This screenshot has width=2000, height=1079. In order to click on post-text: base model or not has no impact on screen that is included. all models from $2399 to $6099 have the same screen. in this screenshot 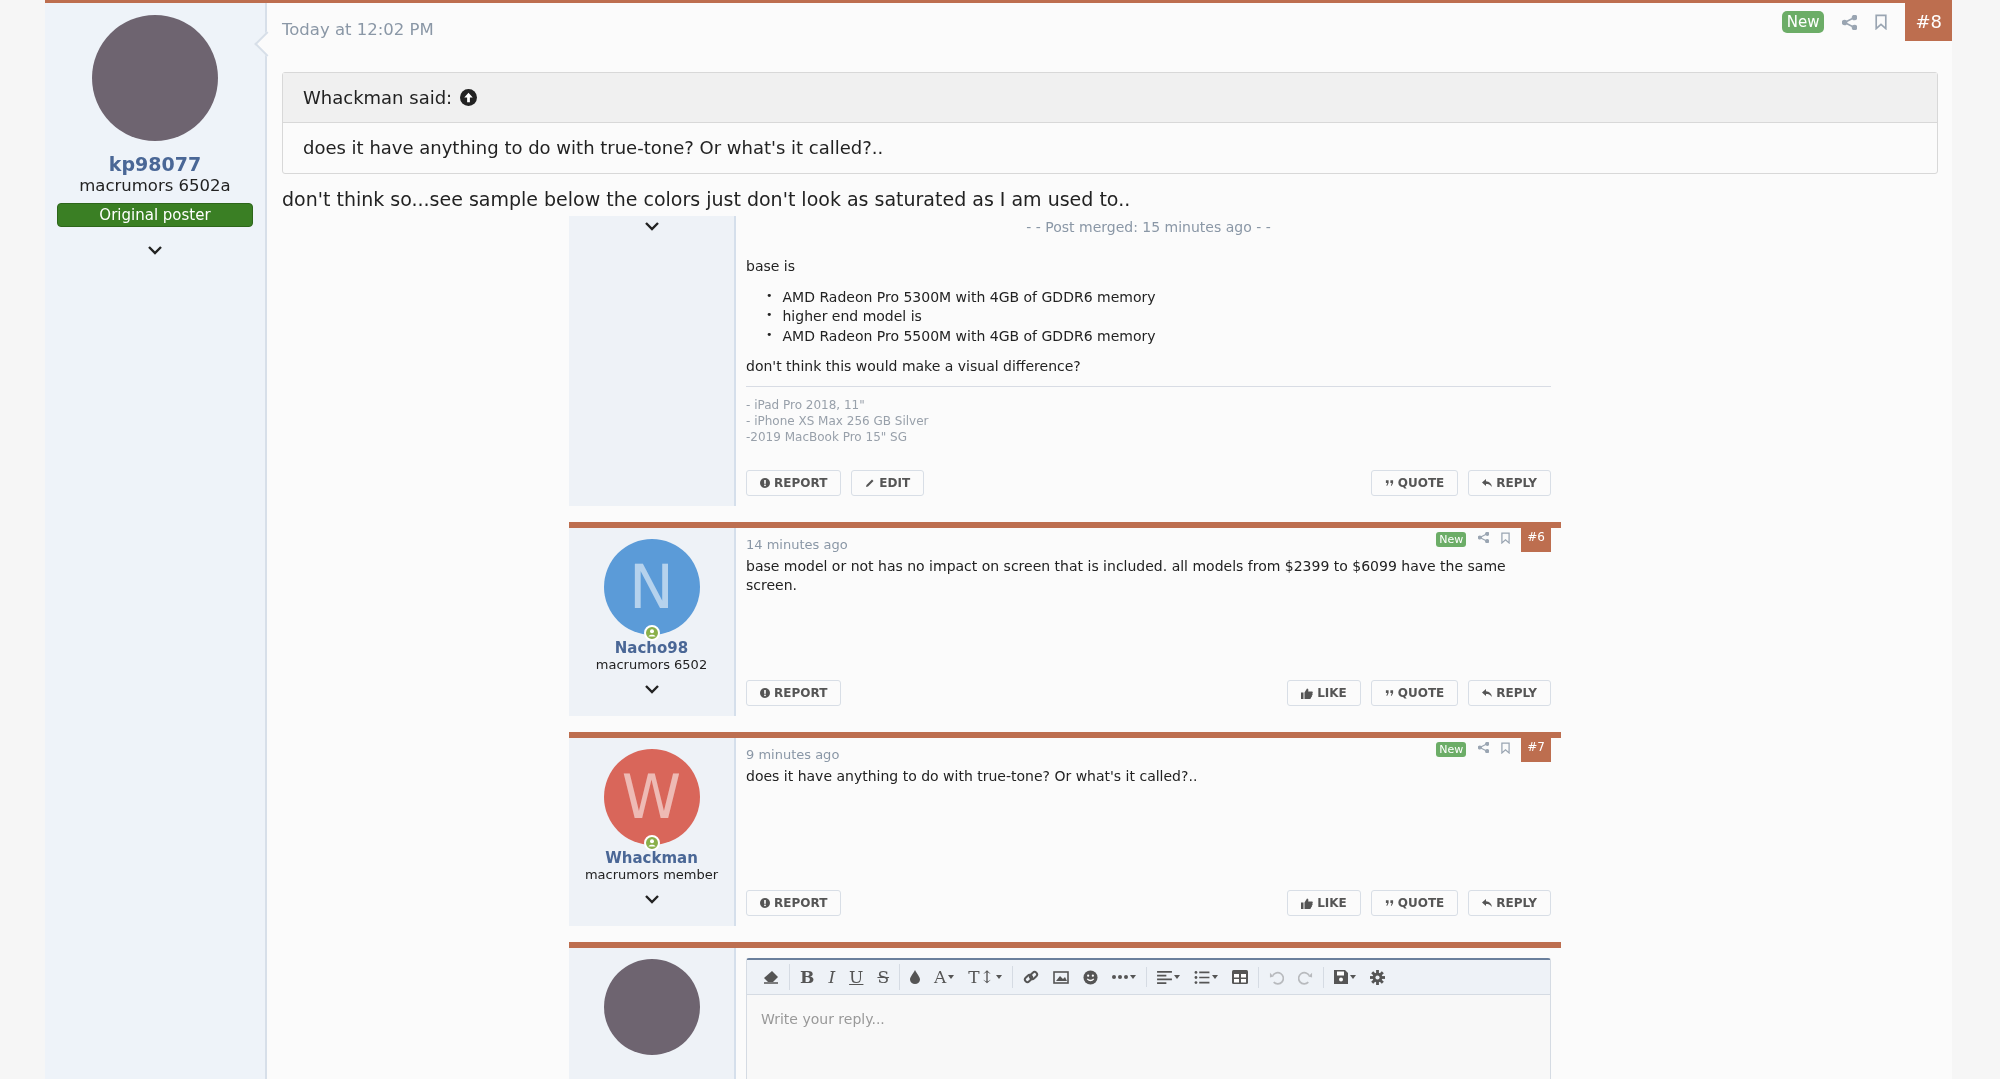, I will do `click(1126, 576)`.